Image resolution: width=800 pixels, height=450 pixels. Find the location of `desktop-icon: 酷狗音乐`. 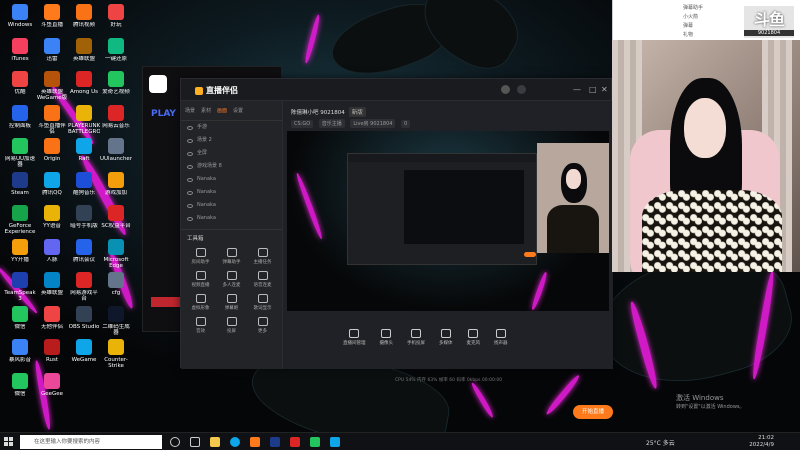

desktop-icon: 酷狗音乐 is located at coordinates (84, 186).